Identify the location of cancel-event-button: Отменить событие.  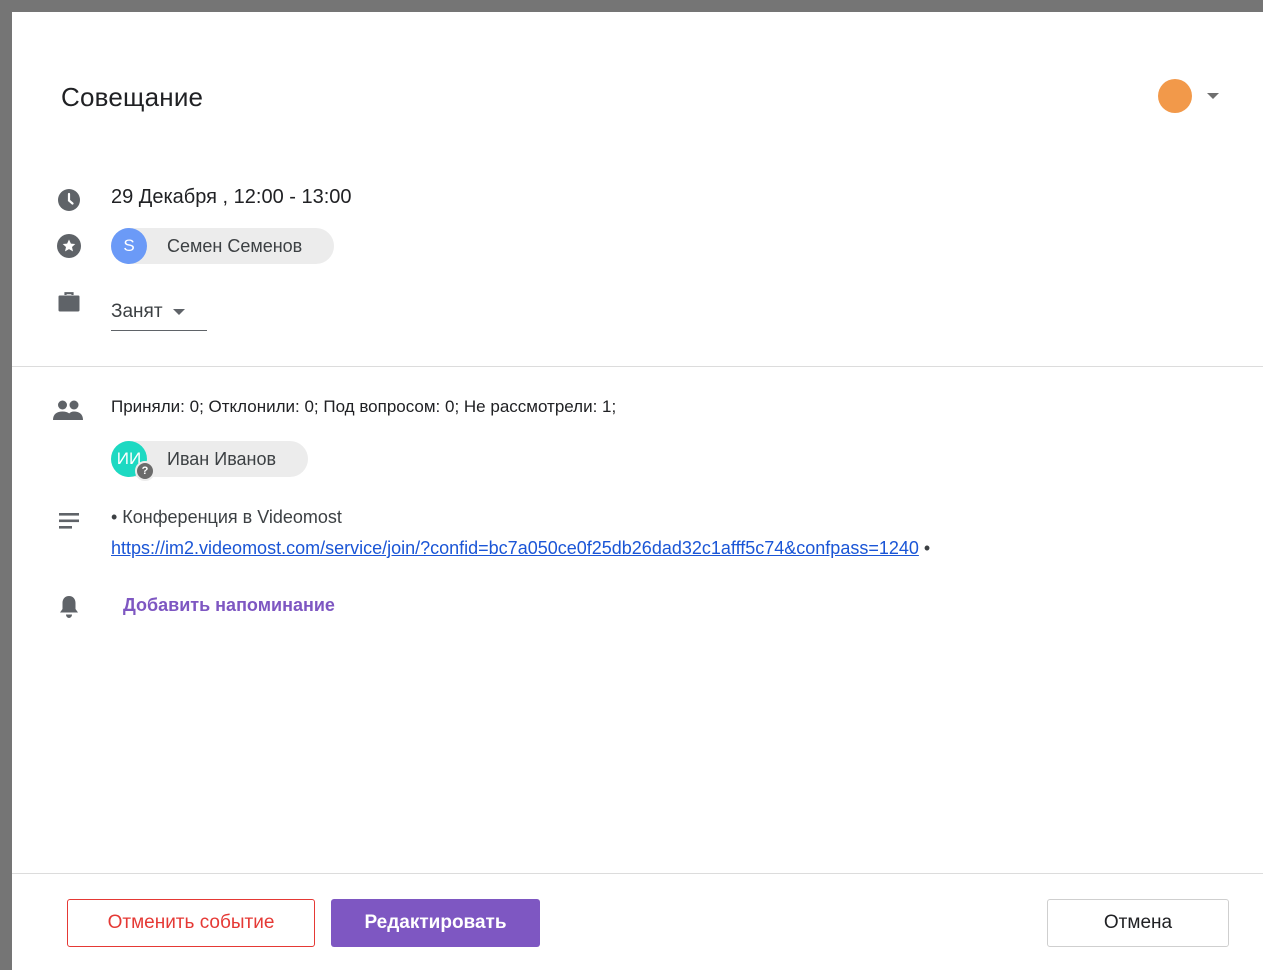
(191, 923).